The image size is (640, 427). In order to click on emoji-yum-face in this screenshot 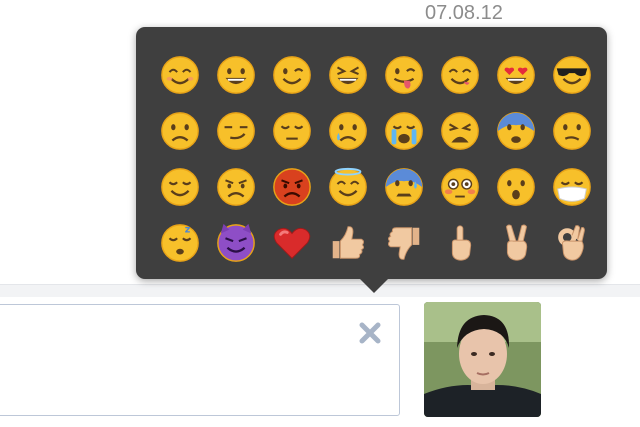, I will do `click(460, 75)`.